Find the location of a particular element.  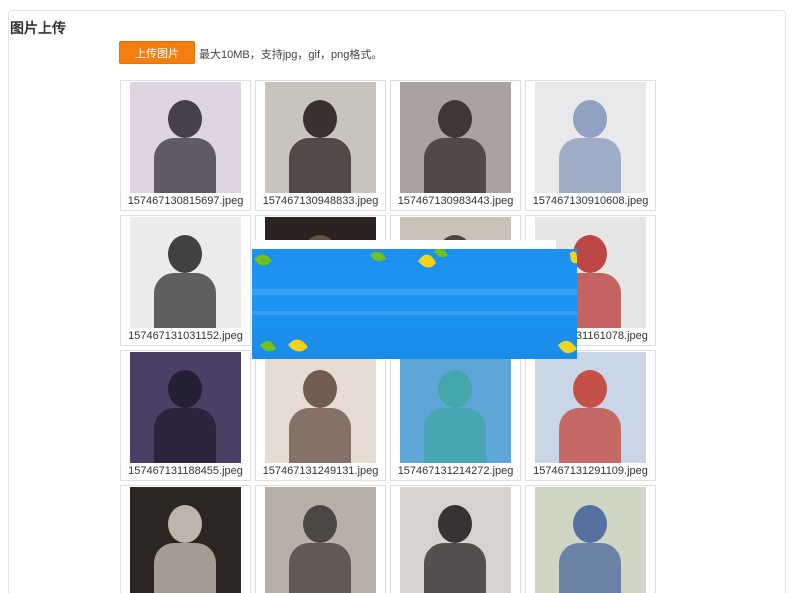

image-card: 157467130948833.jpeg is located at coordinates (320, 145).